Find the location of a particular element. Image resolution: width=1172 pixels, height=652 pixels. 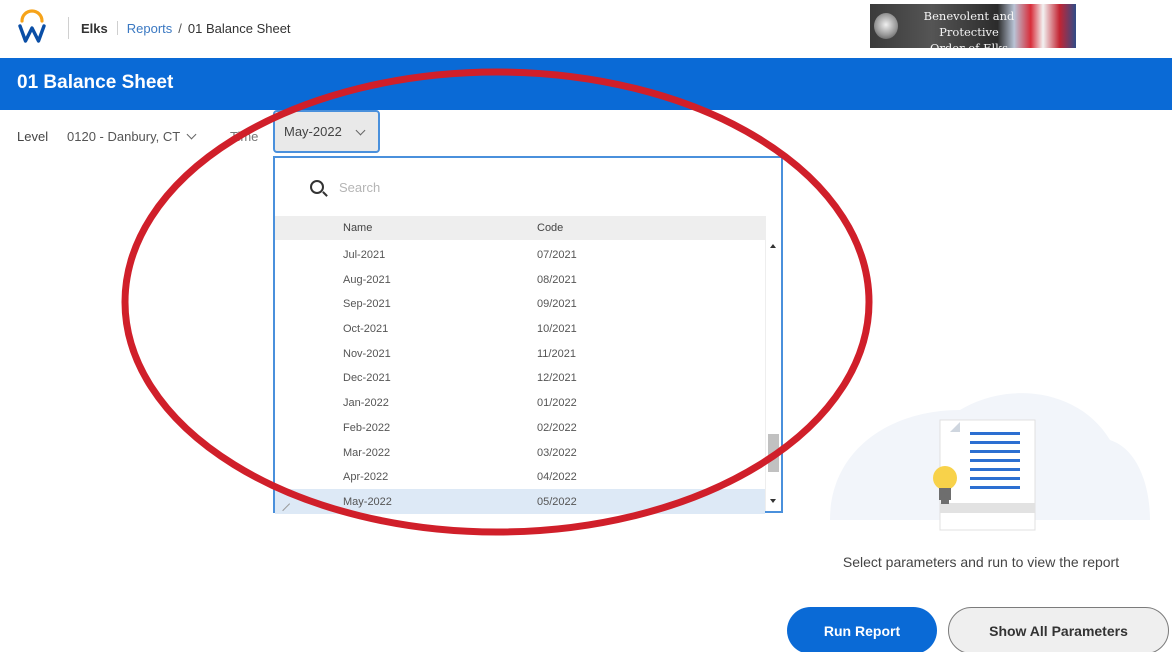

row-name: May-2022 is located at coordinates (367, 501).